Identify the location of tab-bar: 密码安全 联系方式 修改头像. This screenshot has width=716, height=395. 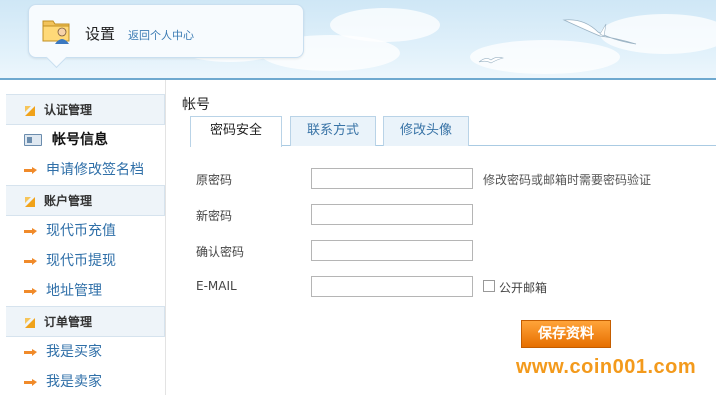
(453, 131).